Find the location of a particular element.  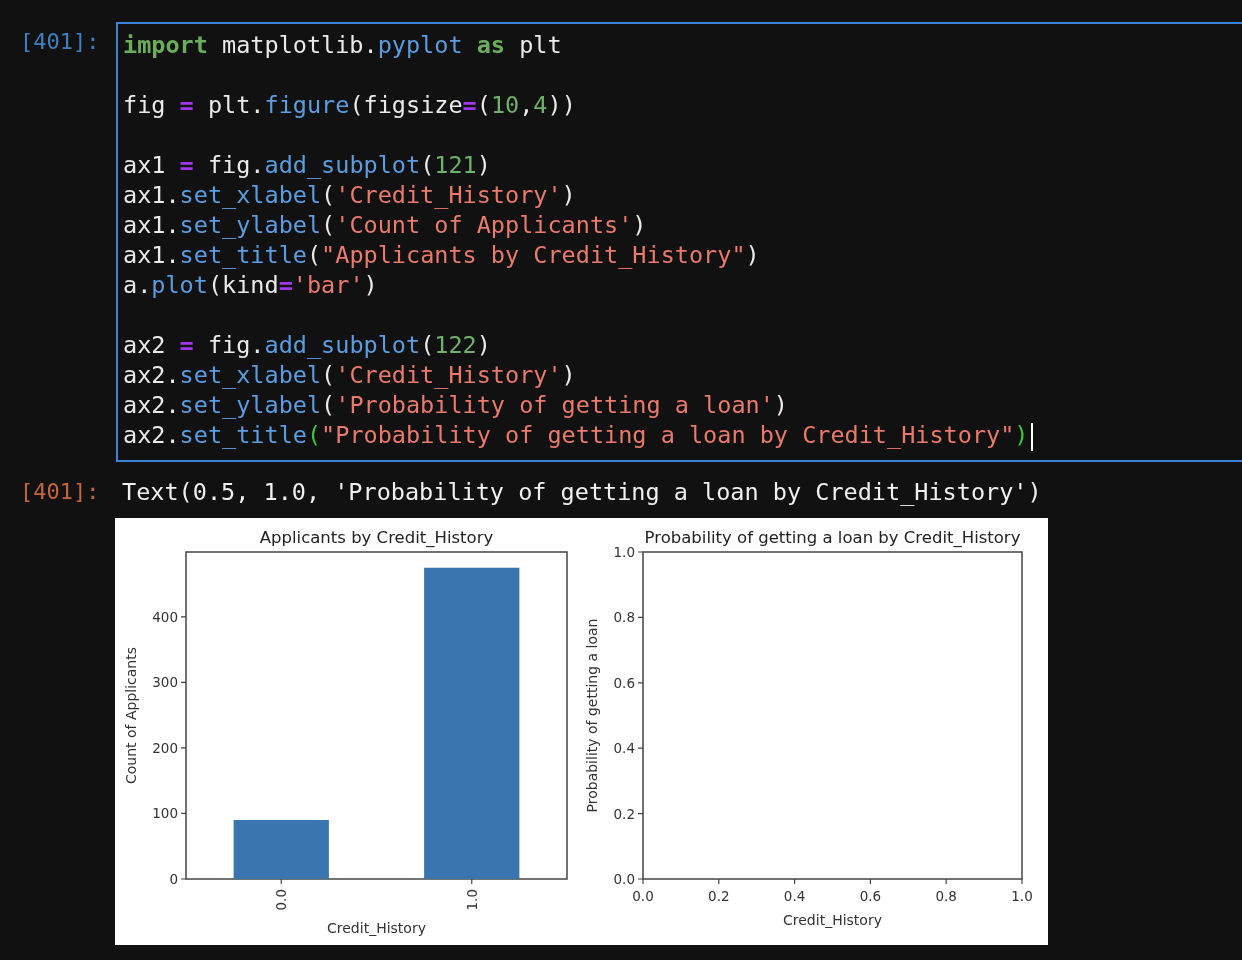

x-tick-label: 0.2 is located at coordinates (719, 896).